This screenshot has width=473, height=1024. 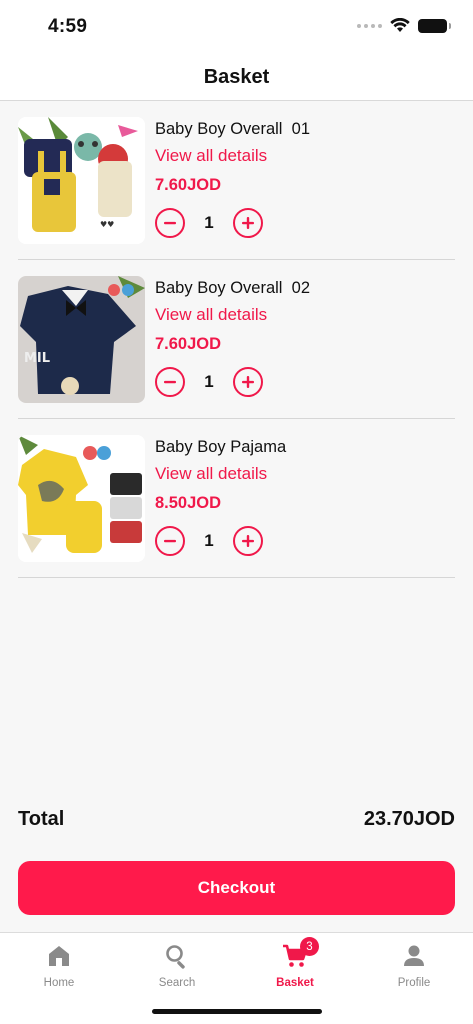 What do you see at coordinates (295, 983) in the screenshot?
I see `tab-label: Basket` at bounding box center [295, 983].